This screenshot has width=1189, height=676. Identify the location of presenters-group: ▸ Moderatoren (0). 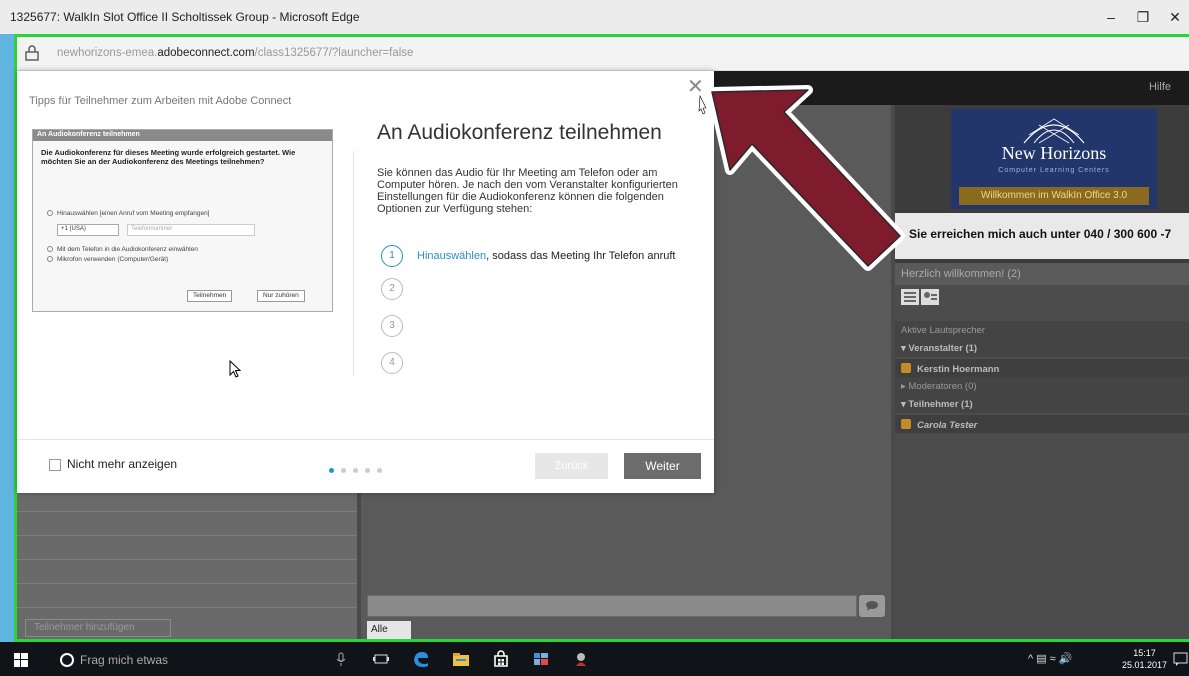
(1042, 386).